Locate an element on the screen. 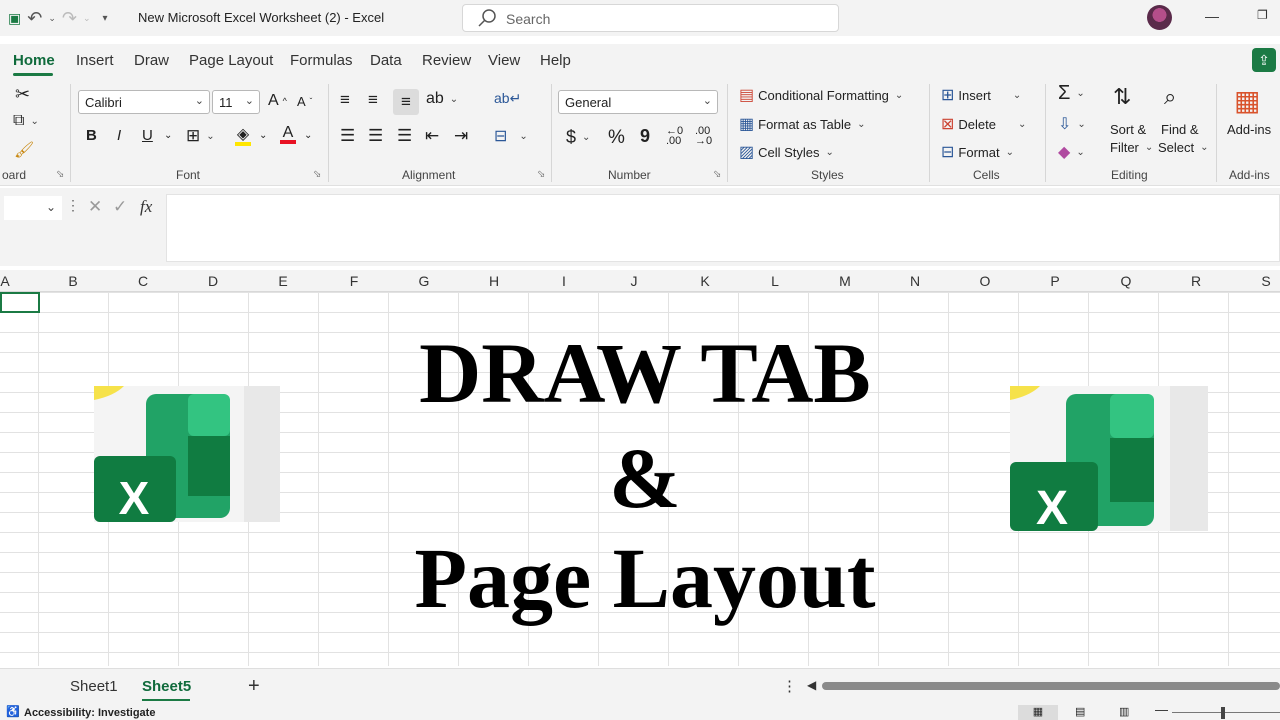  share-icon: ⇪ is located at coordinates (1264, 60).